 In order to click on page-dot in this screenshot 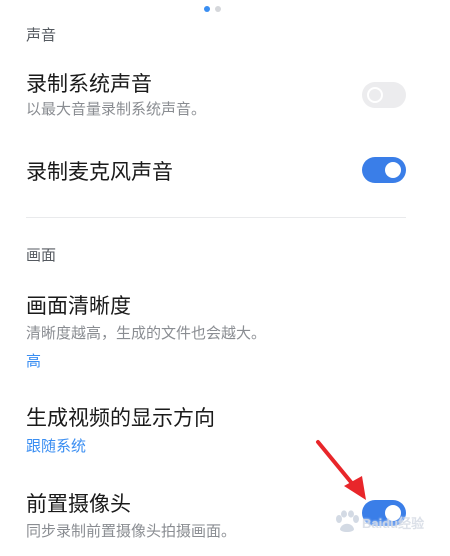, I will do `click(218, 9)`.